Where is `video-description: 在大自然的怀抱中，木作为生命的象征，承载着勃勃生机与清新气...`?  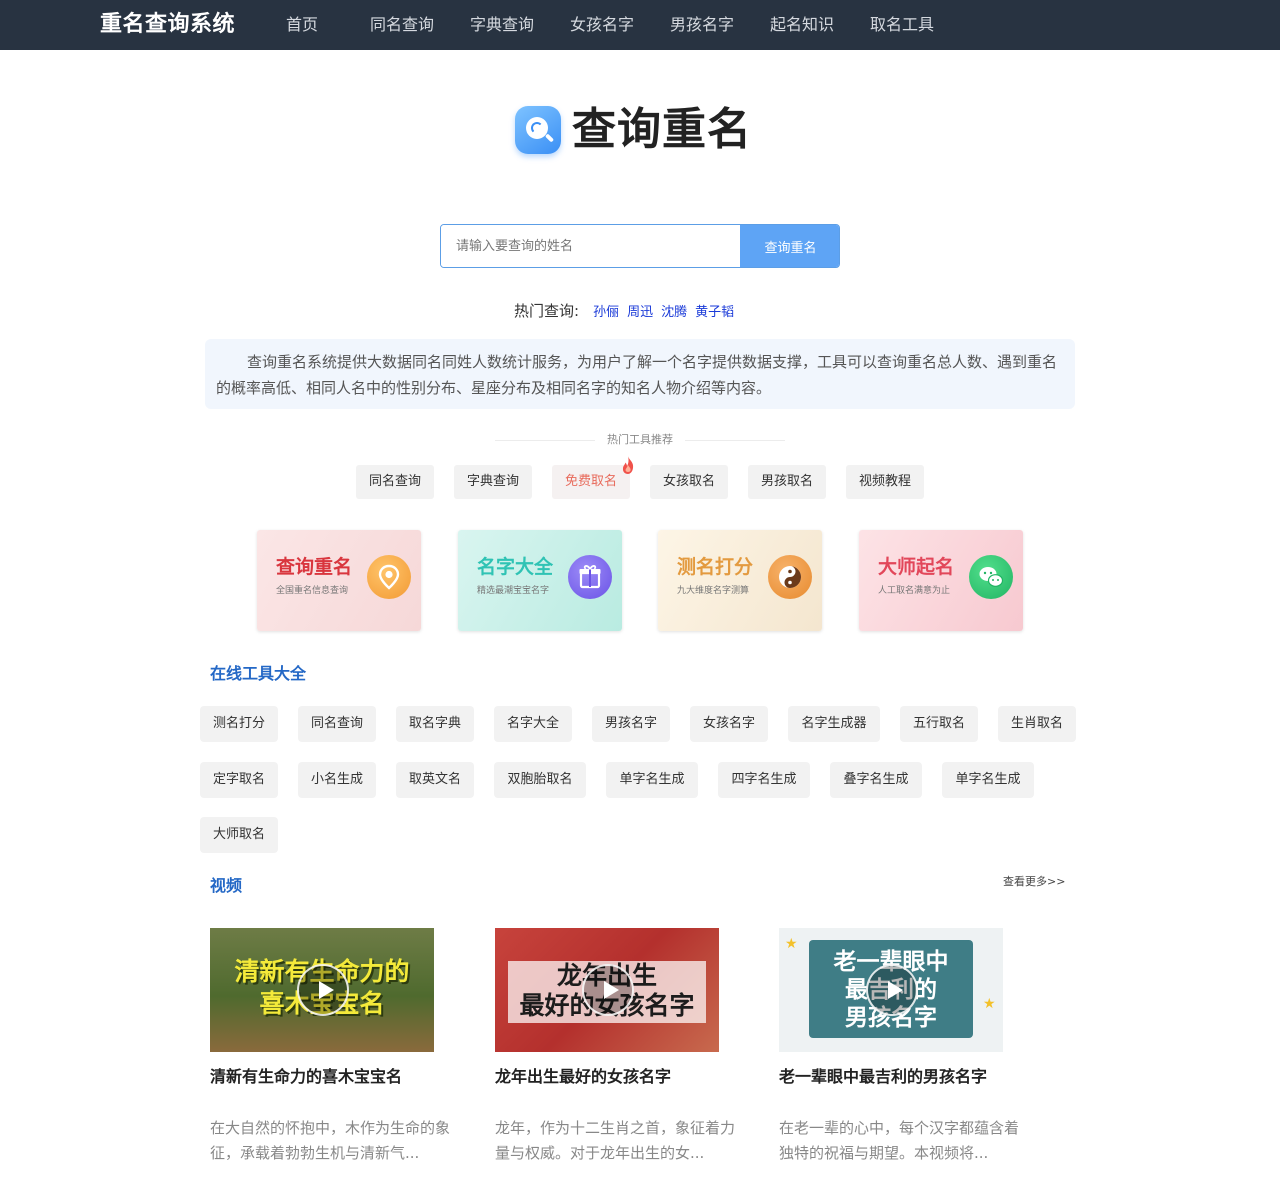 video-description: 在大自然的怀抱中，木作为生命的象征，承载着勃勃生机与清新气... is located at coordinates (330, 1140).